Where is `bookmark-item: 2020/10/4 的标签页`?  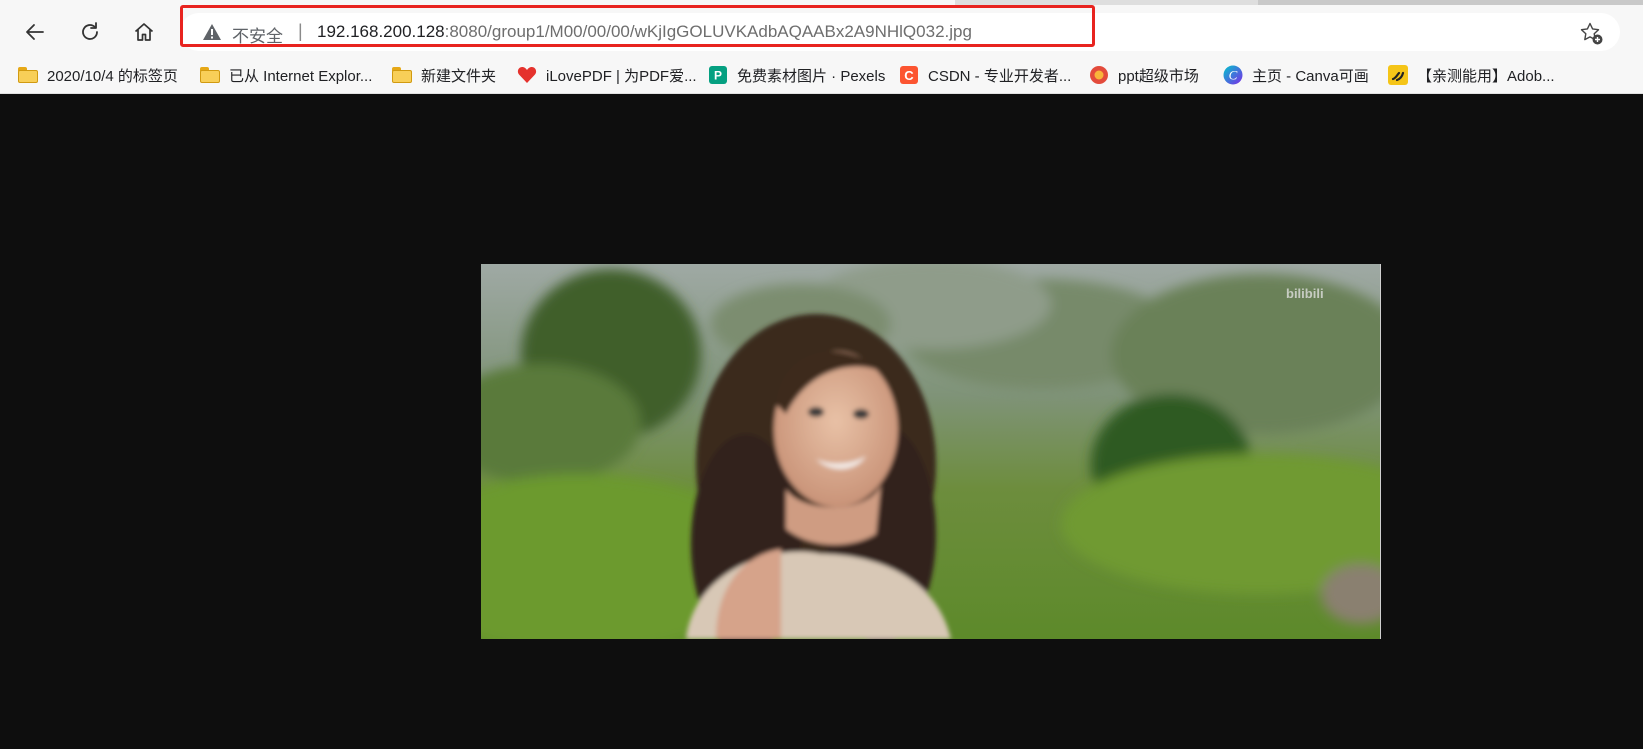 bookmark-item: 2020/10/4 的标签页 is located at coordinates (98, 75).